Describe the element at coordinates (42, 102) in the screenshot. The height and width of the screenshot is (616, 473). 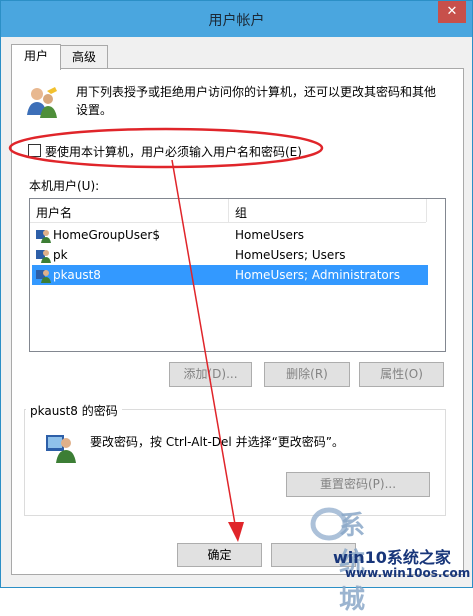
I see `users-icon` at that location.